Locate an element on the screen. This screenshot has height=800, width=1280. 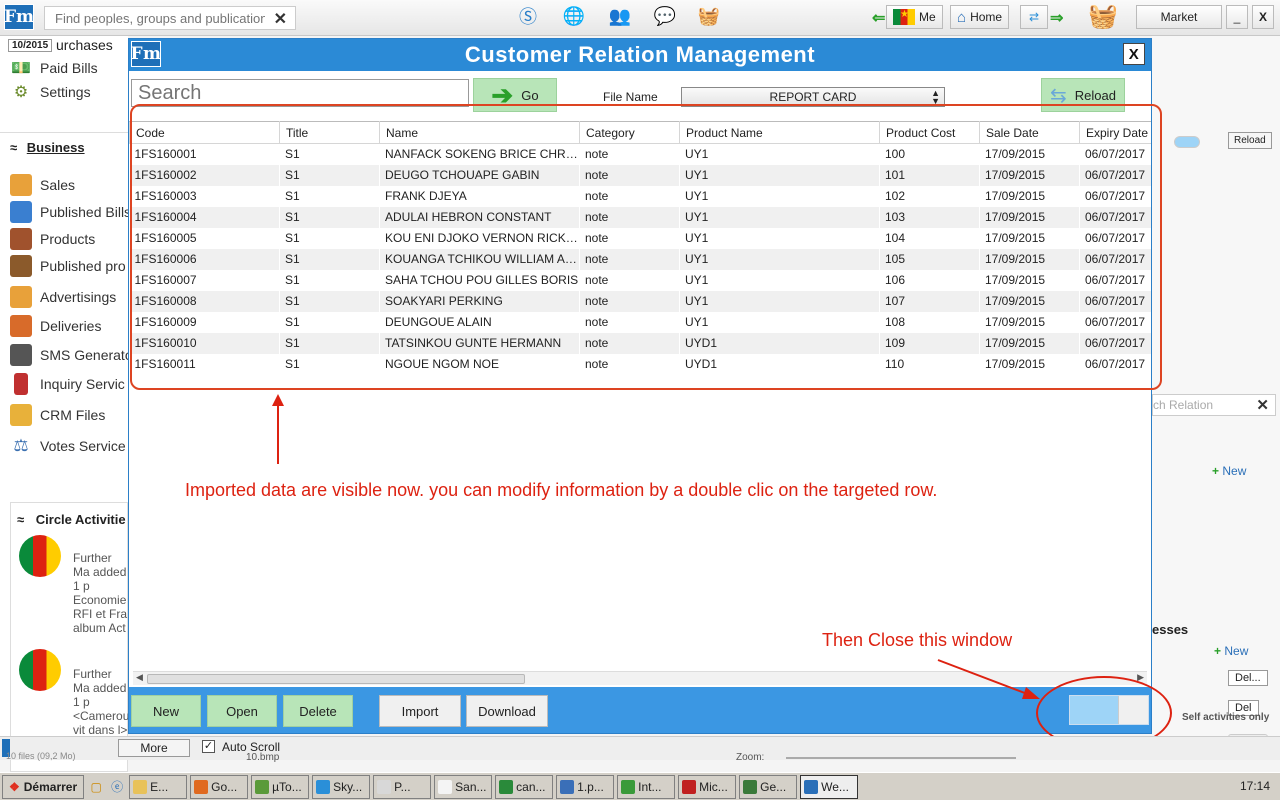
zoom-label: Zoom: is located at coordinates (750, 757).